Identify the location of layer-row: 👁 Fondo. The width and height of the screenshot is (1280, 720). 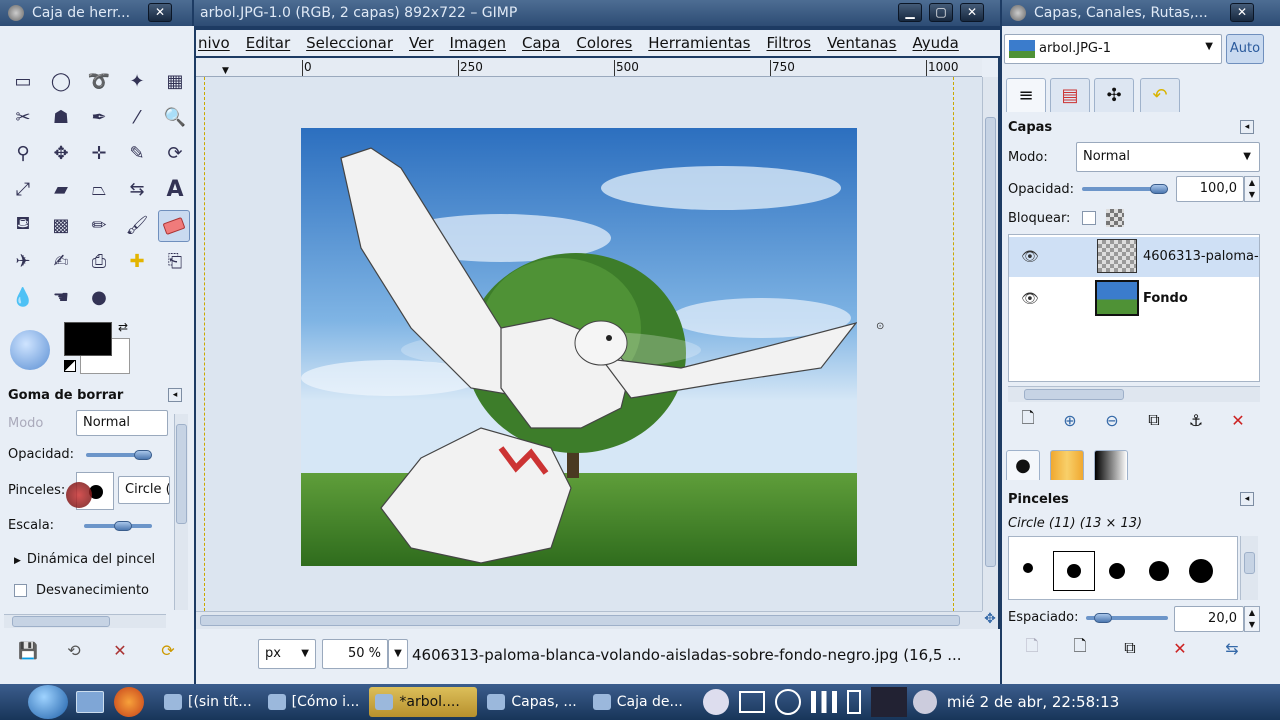
(1134, 299).